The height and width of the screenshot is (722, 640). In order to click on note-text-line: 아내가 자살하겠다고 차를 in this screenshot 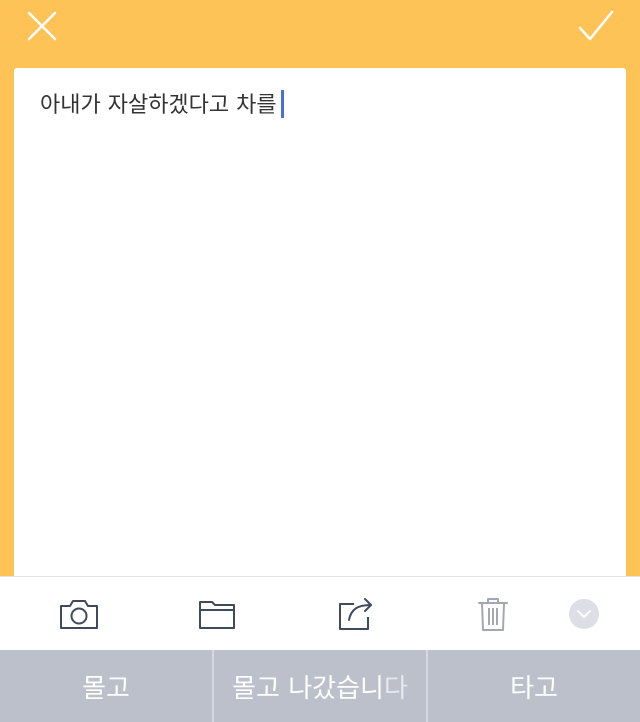, I will do `click(162, 105)`.